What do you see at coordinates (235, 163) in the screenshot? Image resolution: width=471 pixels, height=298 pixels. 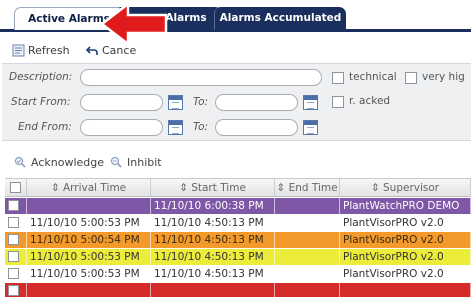 I see `action-bar: Acknowledge Inhibit` at bounding box center [235, 163].